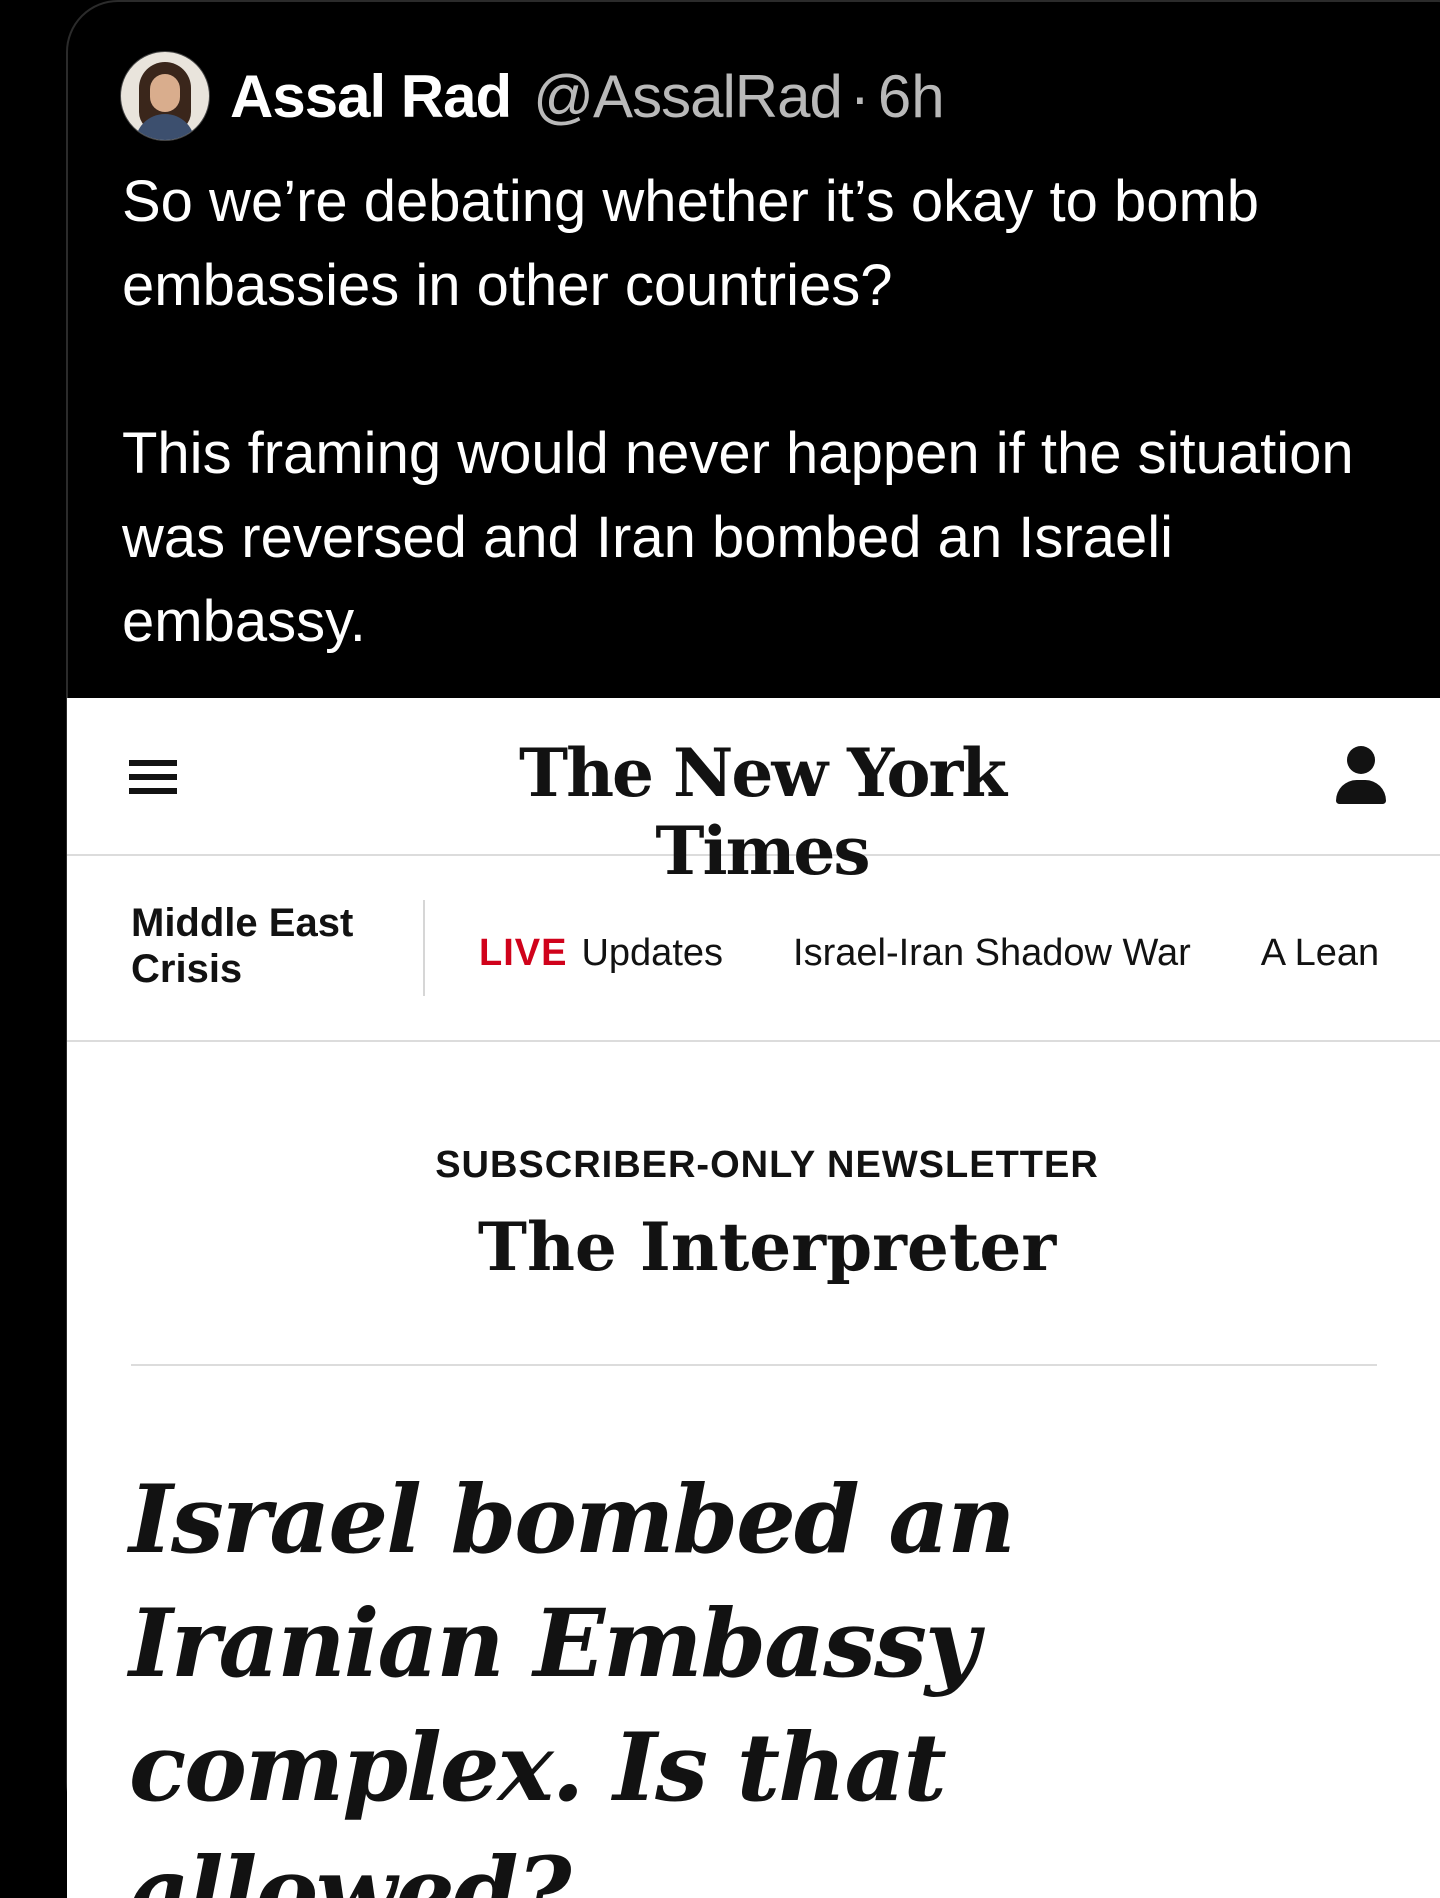 The width and height of the screenshot is (1440, 1898). What do you see at coordinates (992, 953) in the screenshot?
I see `subnav-link-shadow-war: Israel-Iran Shadow War` at bounding box center [992, 953].